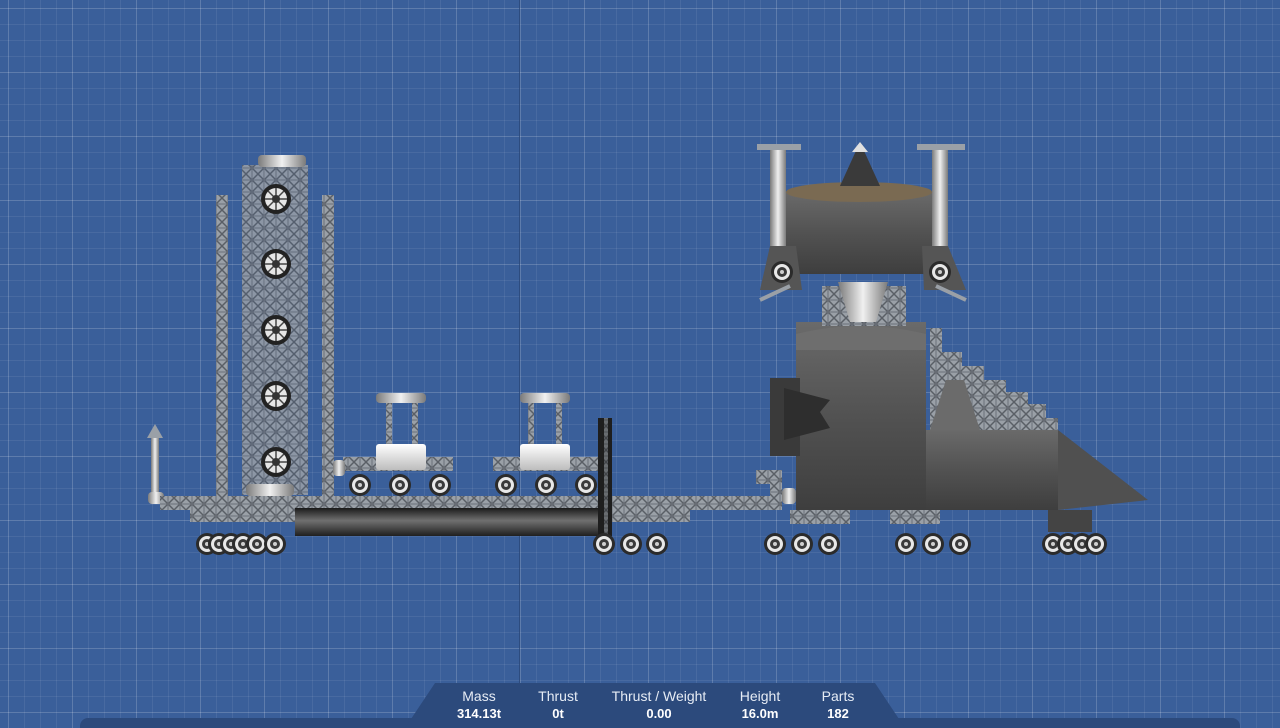  Describe the element at coordinates (155, 464) in the screenshot. I see `antenna-pipe` at that location.